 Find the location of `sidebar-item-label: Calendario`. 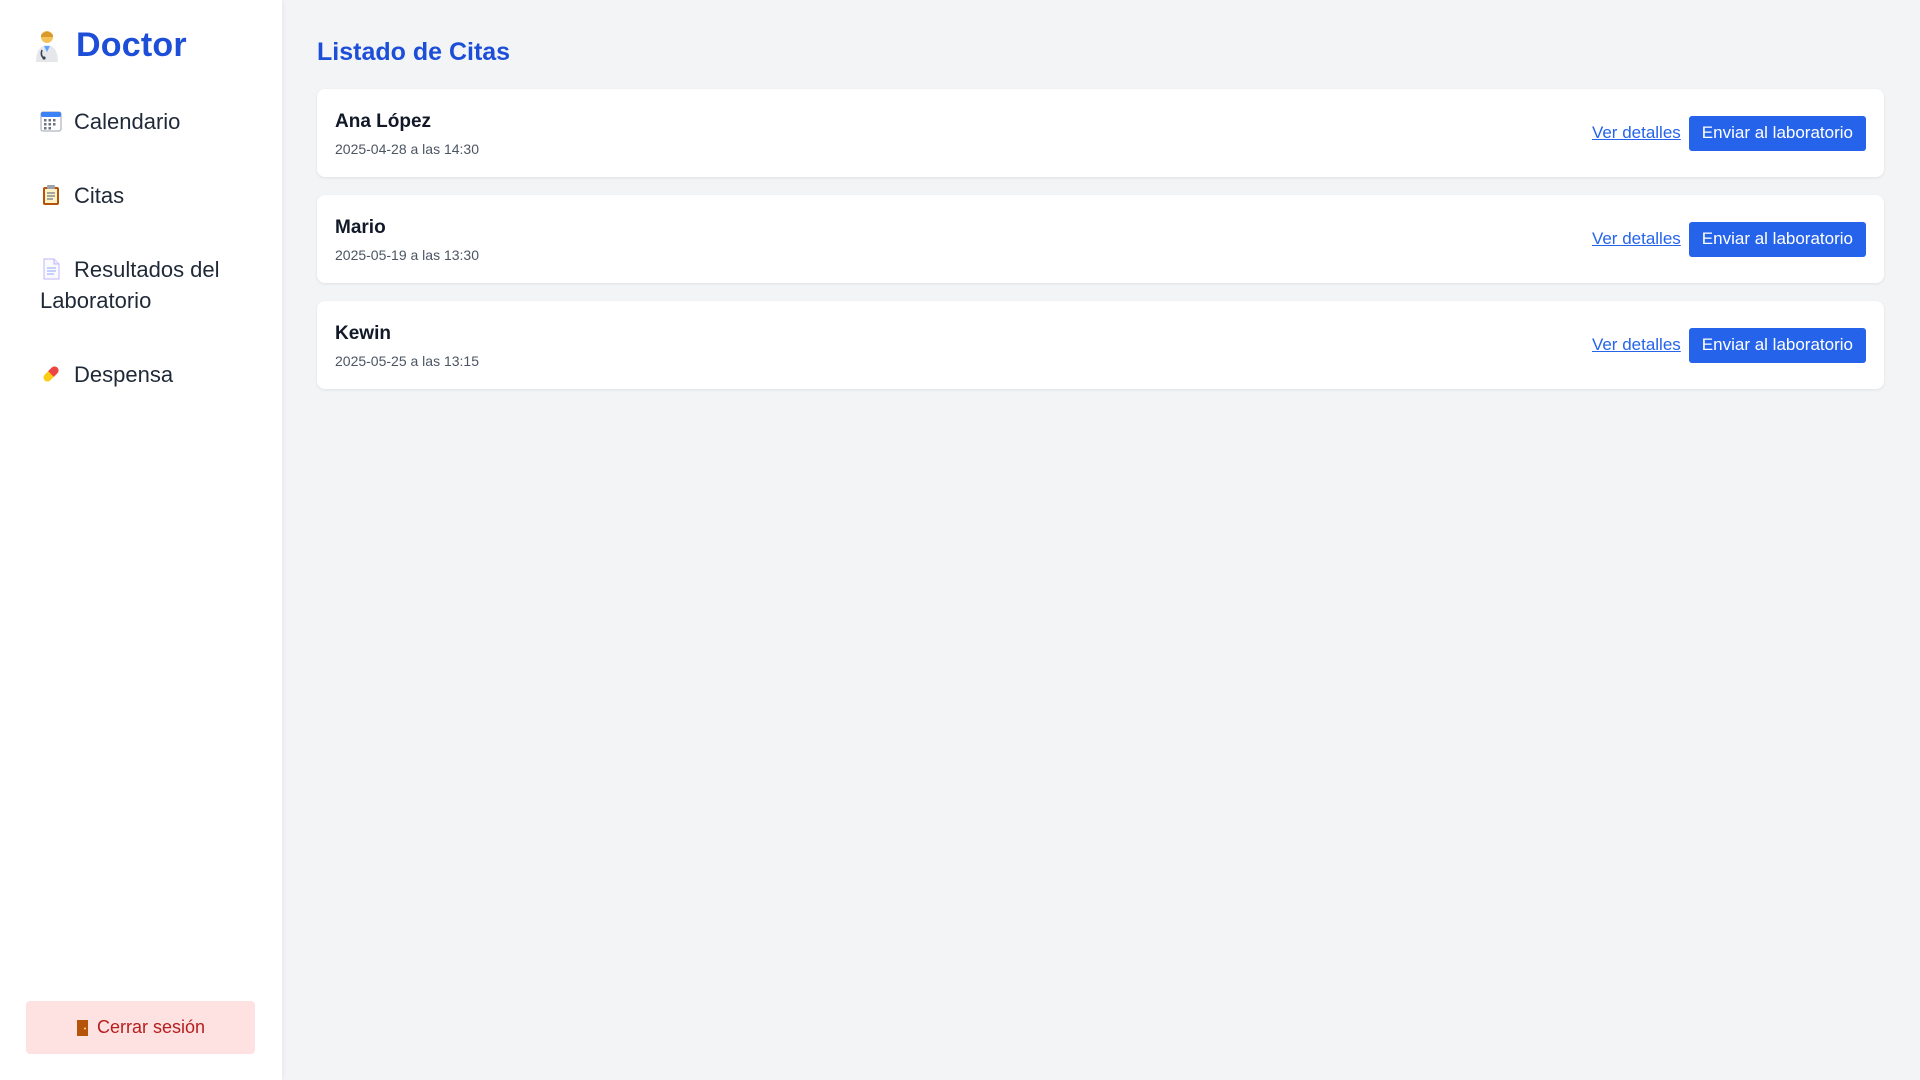

sidebar-item-label: Calendario is located at coordinates (127, 121).